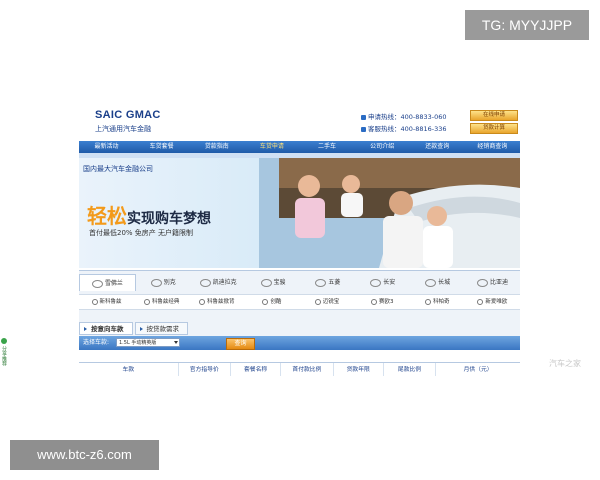 The width and height of the screenshot is (600, 480). Describe the element at coordinates (423, 117) in the screenshot. I see `hotline-apply-number: 400-8833-060` at that location.